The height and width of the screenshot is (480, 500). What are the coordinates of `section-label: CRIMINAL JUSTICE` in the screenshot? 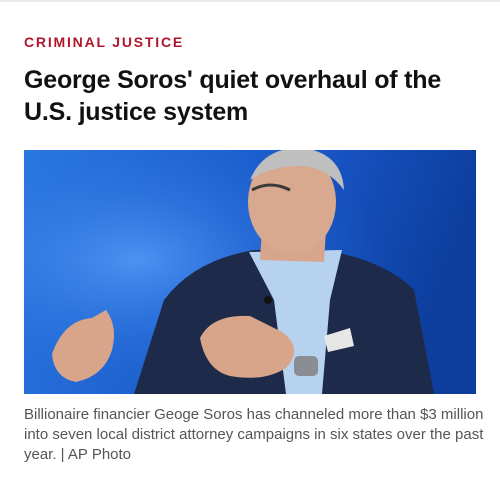 It's located at (104, 42).